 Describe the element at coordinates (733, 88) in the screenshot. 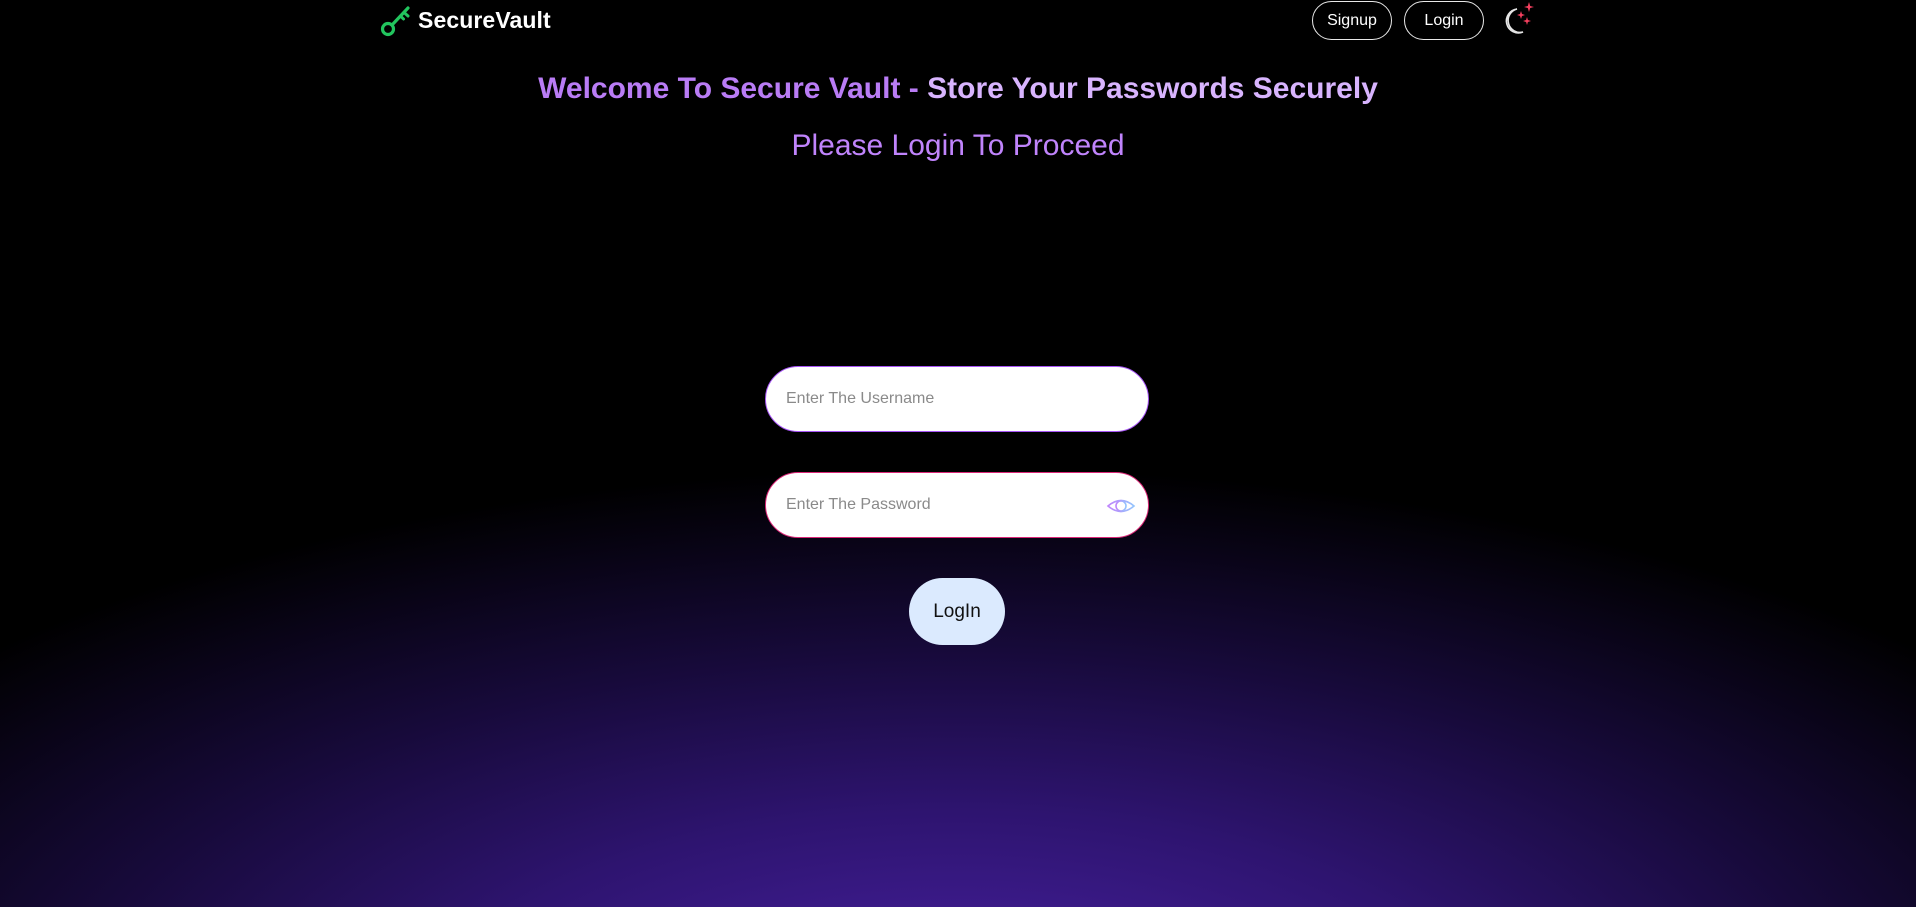

I see `title-welcome: Welcome To Secure Vault -` at that location.